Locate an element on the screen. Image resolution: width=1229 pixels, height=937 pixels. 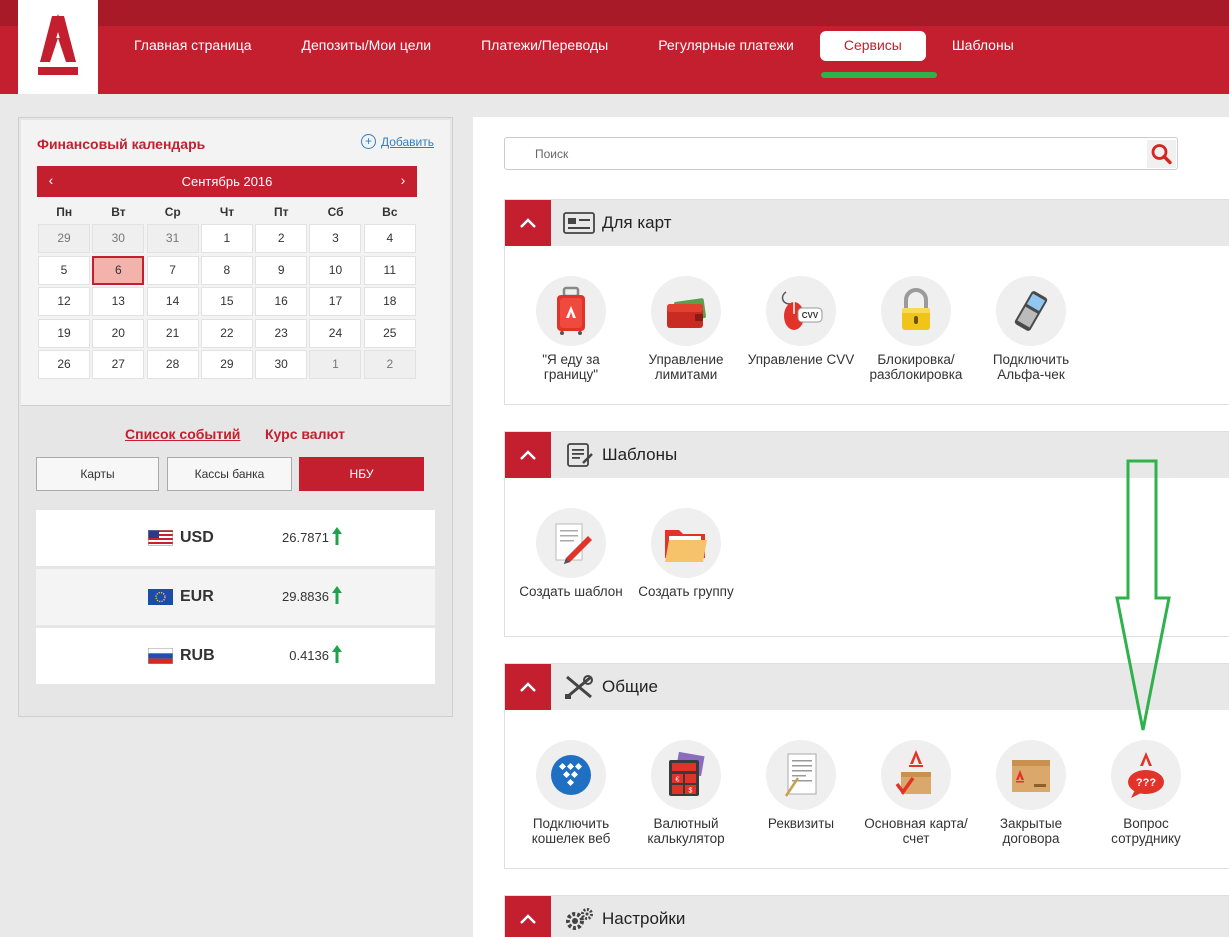
rates-bank-cash-button: Кассы банка is located at coordinates (229, 474).